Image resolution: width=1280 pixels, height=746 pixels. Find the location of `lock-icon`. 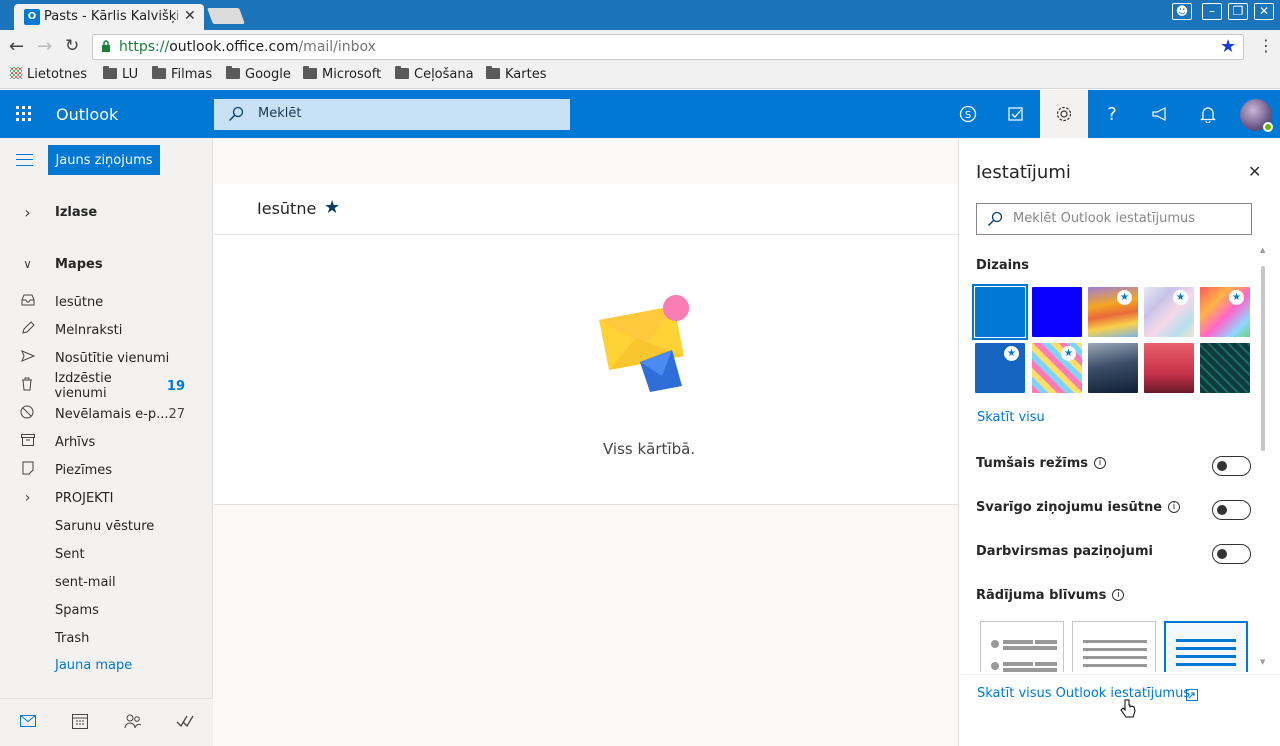

lock-icon is located at coordinates (106, 46).